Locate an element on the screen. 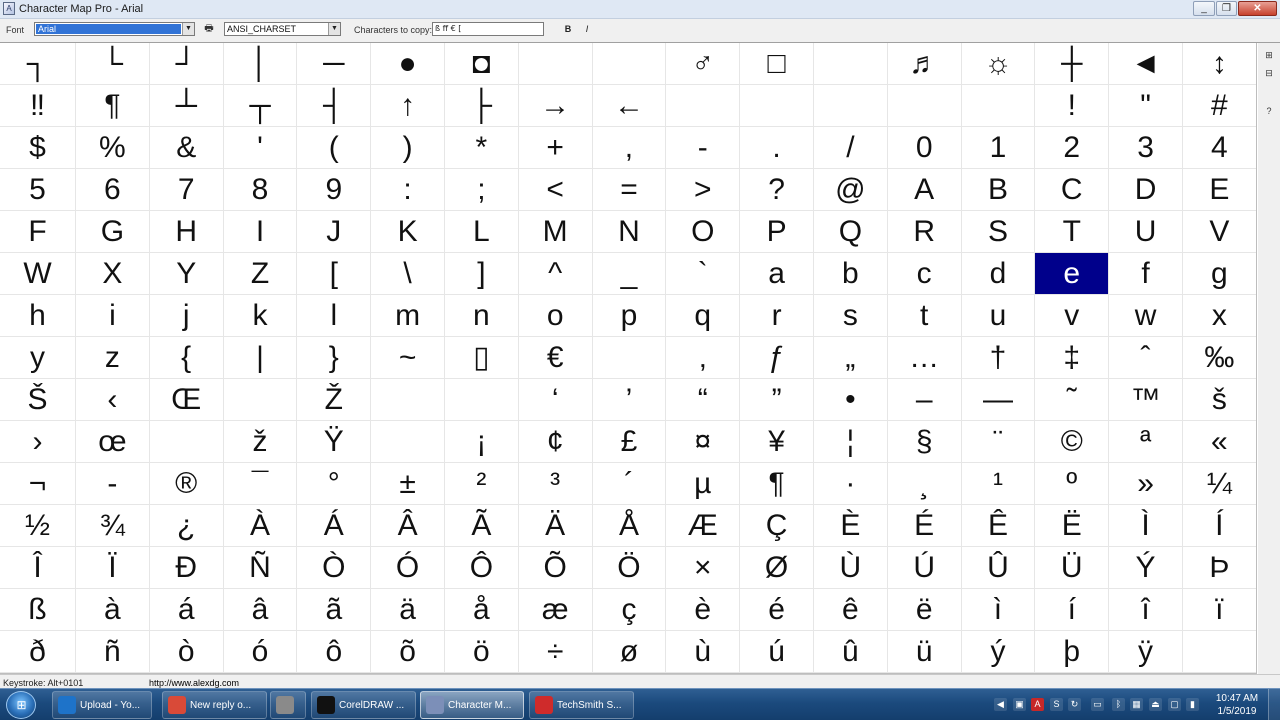 The height and width of the screenshot is (721, 1280). char-cell: Ž is located at coordinates (334, 400).